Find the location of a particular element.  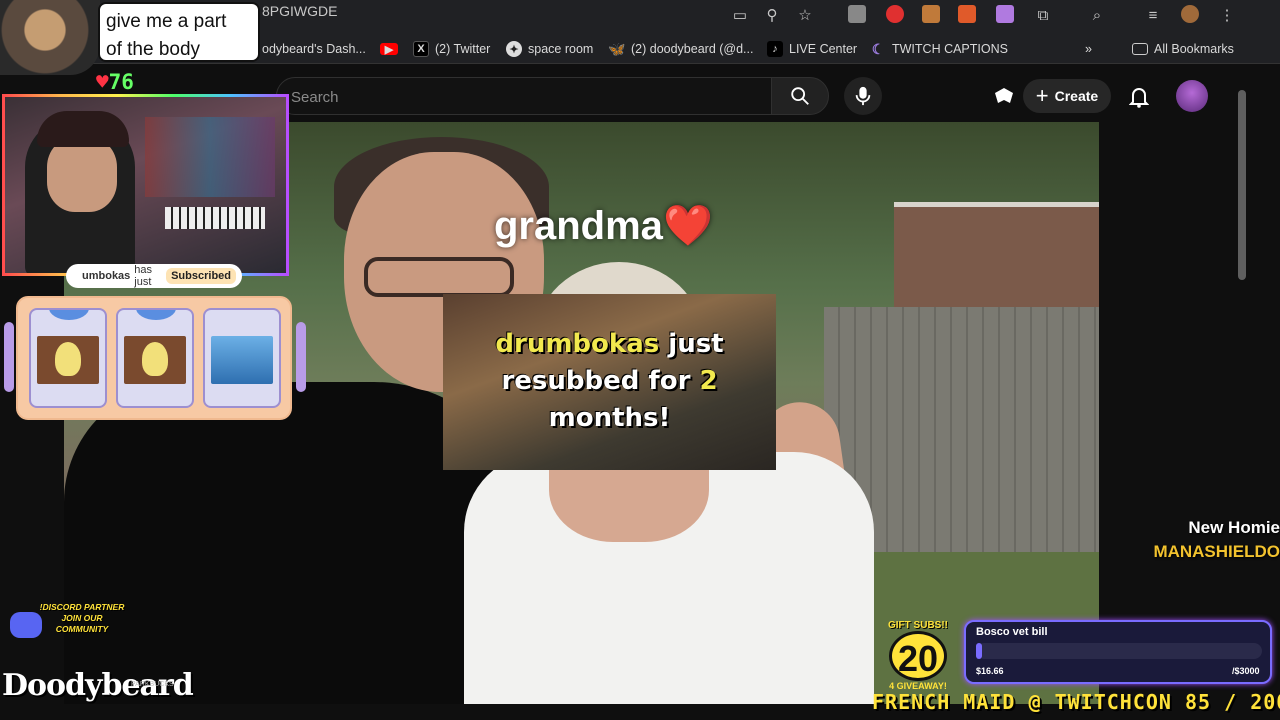

goal-progress-fill is located at coordinates (979, 651).